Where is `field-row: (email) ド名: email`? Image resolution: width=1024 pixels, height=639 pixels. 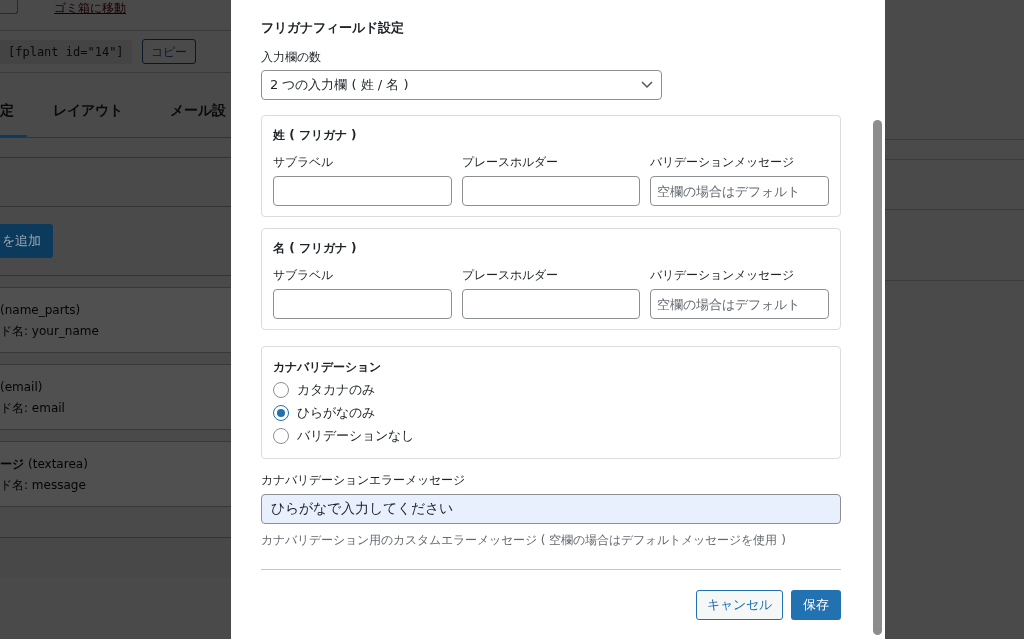 field-row: (email) ド名: email is located at coordinates (115, 397).